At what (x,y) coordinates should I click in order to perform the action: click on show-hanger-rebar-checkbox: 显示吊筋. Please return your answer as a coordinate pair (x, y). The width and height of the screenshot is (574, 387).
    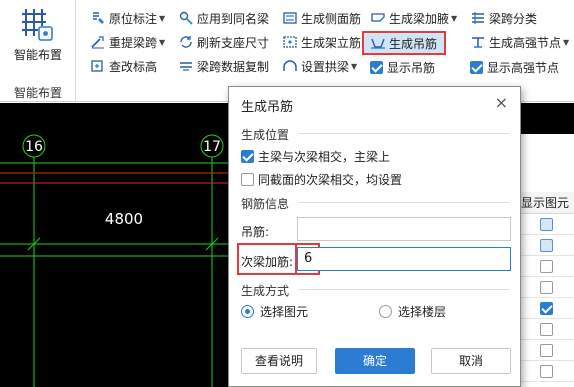
    Looking at the image, I should click on (402, 67).